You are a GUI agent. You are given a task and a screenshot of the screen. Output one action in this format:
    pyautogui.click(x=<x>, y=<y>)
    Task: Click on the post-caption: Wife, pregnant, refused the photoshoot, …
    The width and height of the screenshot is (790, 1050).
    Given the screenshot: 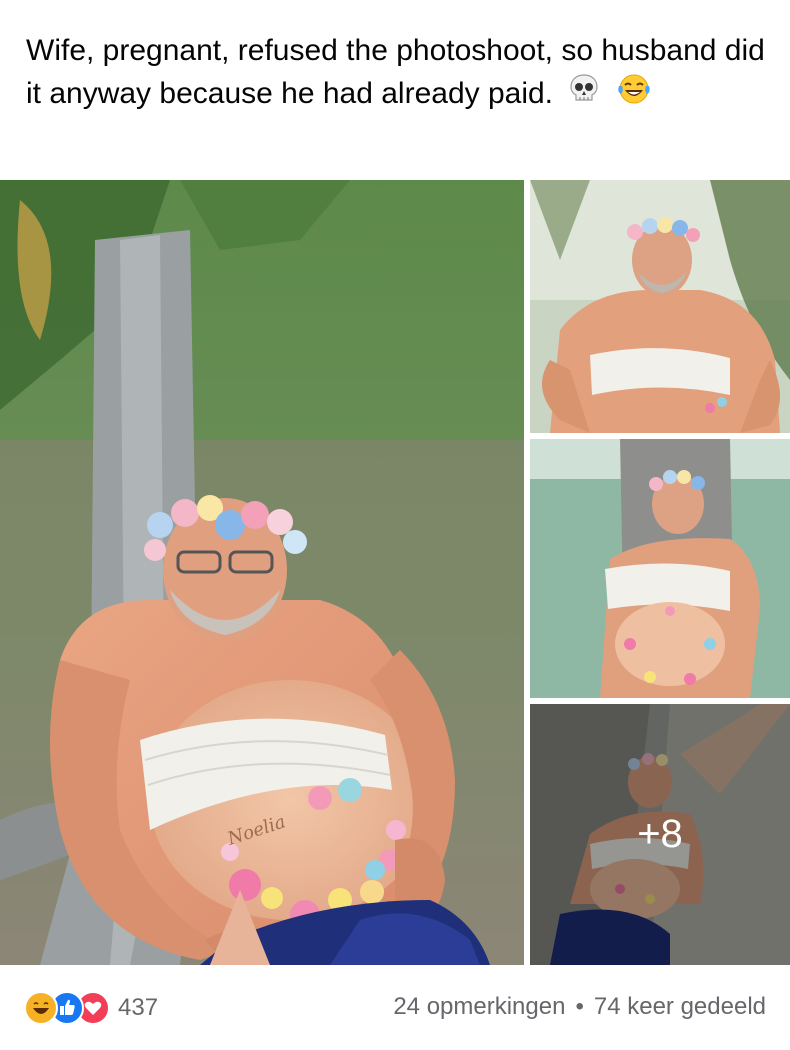 What is the action you would take?
    pyautogui.click(x=395, y=72)
    